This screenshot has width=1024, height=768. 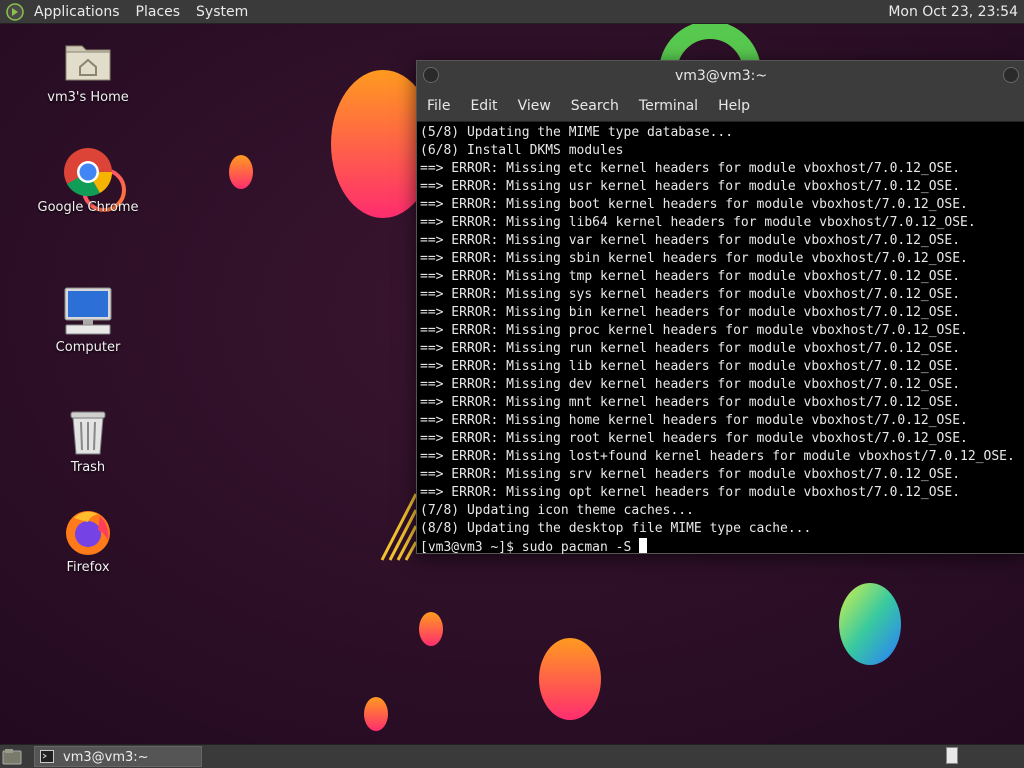 I want to click on computer-icon, so click(x=88, y=311).